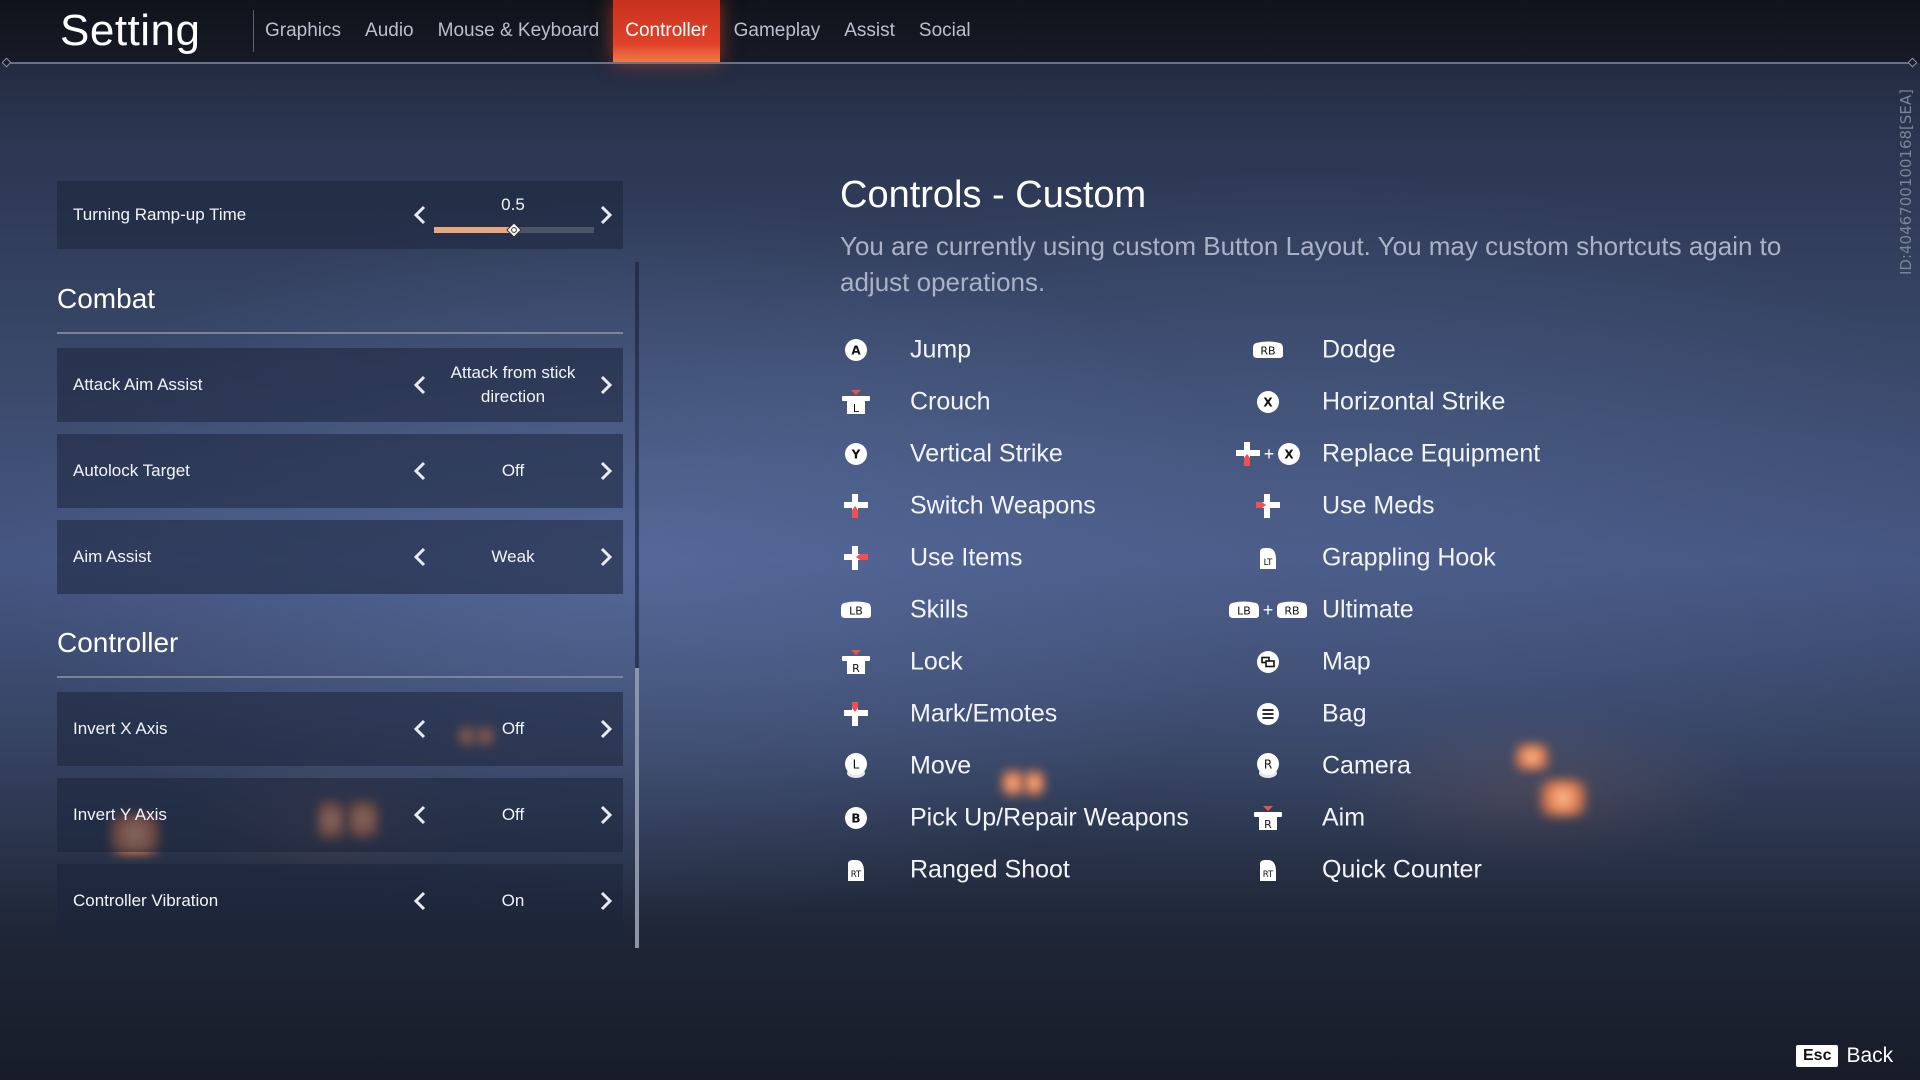 The height and width of the screenshot is (1080, 1920). Describe the element at coordinates (340, 901) in the screenshot. I see `setting-row-controller-vibration: Controller Vibration On` at that location.